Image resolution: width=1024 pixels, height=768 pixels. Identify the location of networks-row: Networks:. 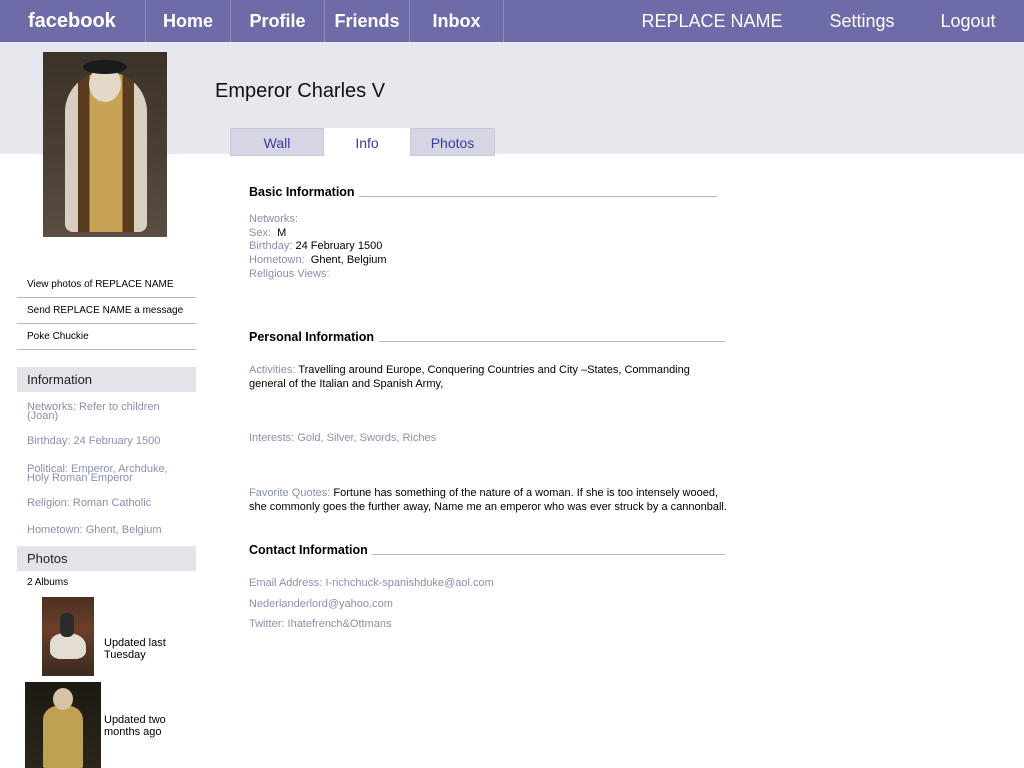
(273, 220).